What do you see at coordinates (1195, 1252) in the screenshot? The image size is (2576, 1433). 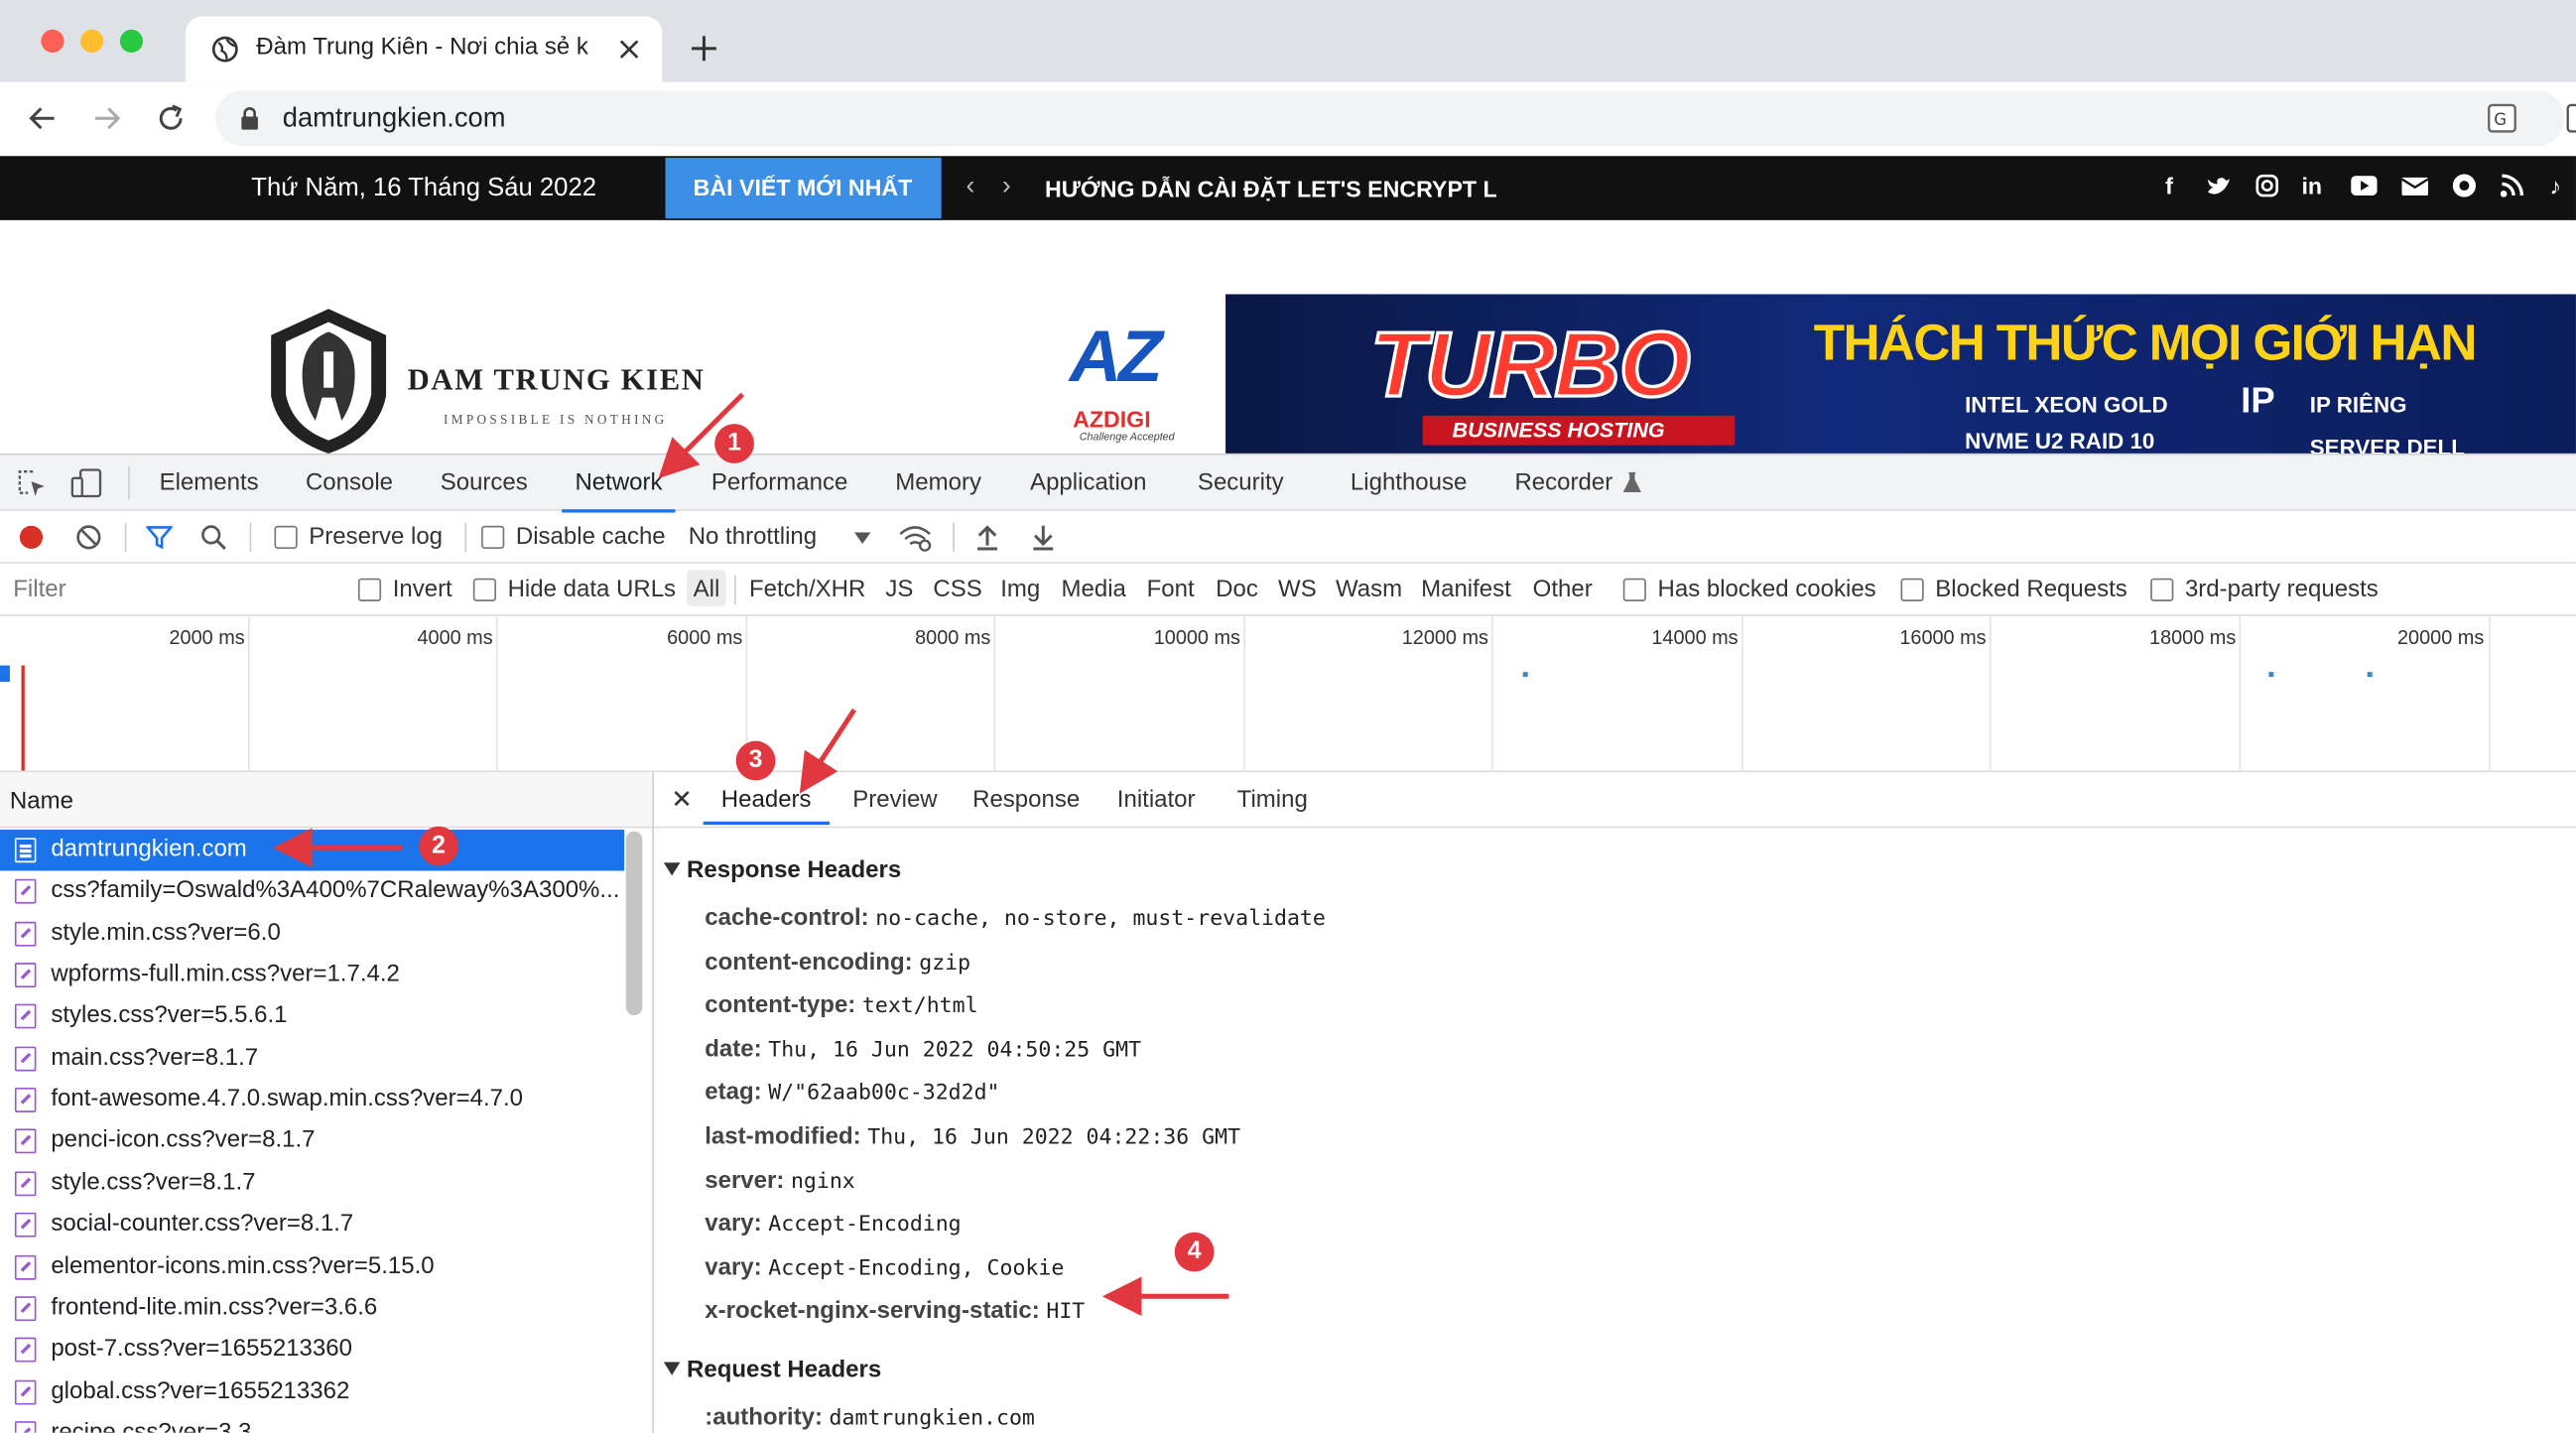 I see `annotation-badge-4: 4` at bounding box center [1195, 1252].